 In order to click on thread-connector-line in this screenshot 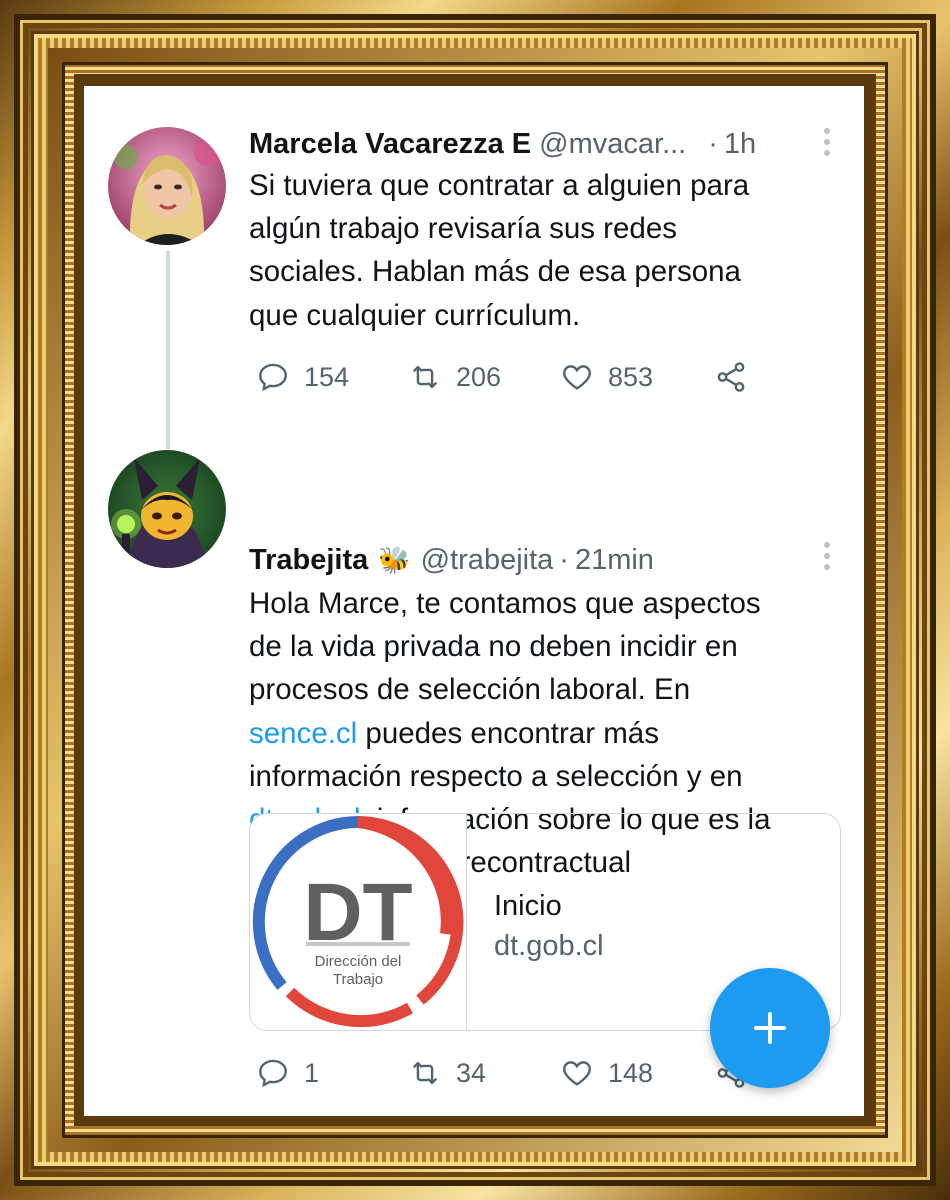, I will do `click(168, 350)`.